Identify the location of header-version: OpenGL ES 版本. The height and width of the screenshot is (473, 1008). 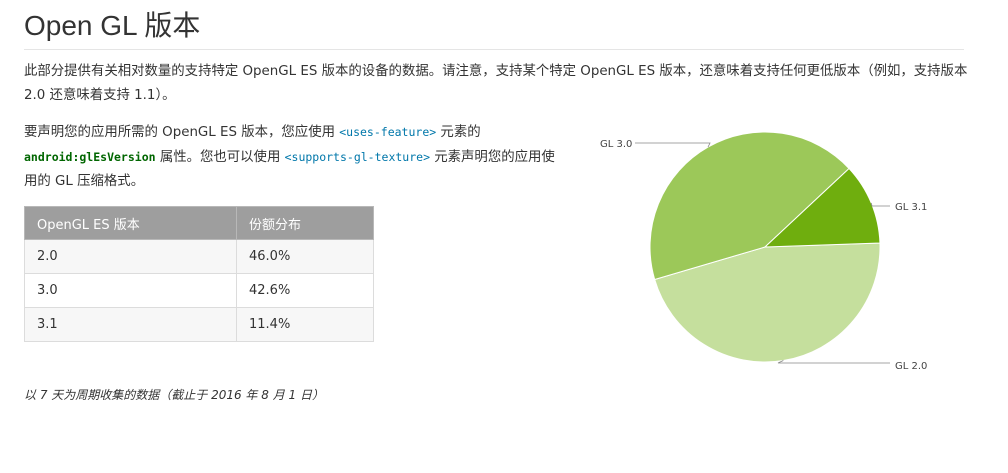
(130, 223).